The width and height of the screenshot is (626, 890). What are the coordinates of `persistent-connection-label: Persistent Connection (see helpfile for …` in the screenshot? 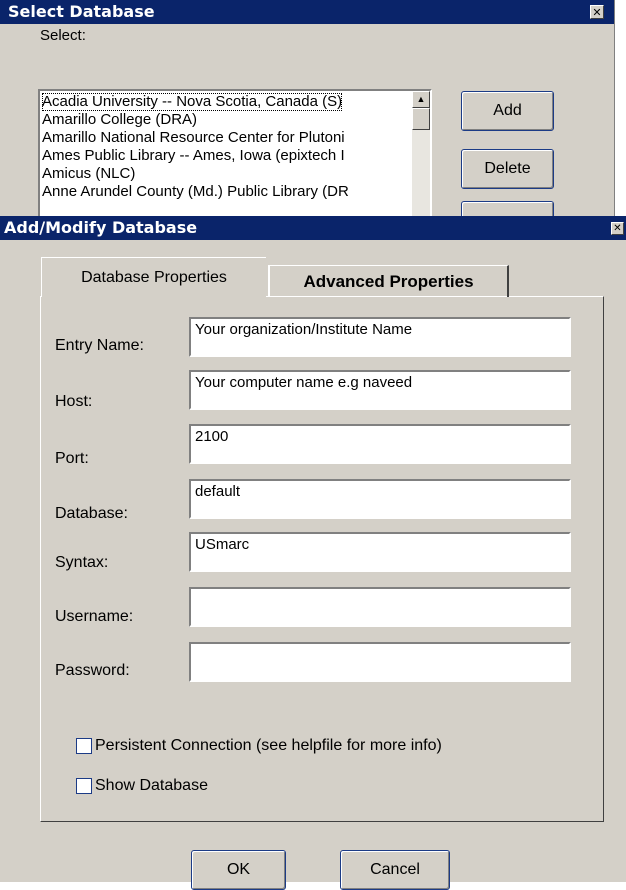 It's located at (268, 746).